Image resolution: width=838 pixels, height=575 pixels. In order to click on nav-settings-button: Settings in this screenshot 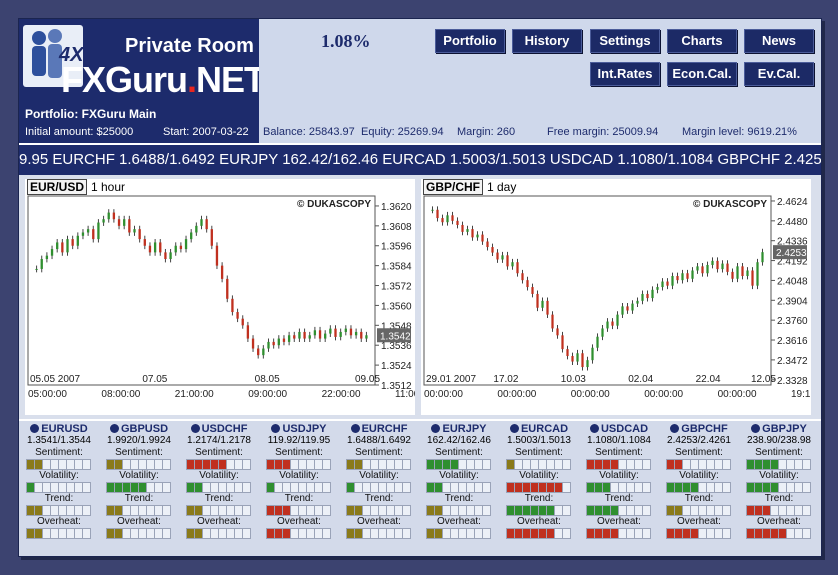, I will do `click(625, 41)`.